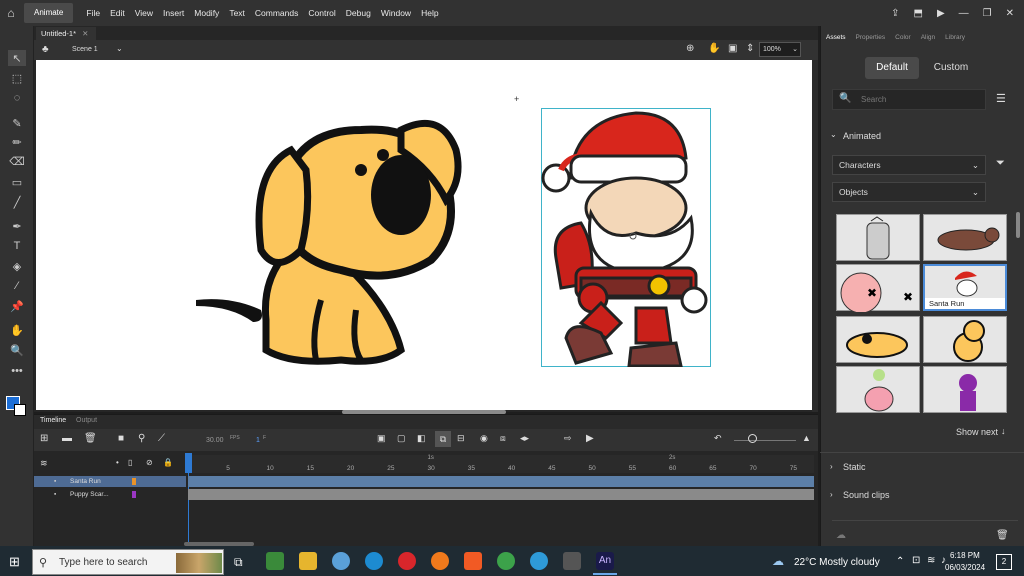  I want to click on menu-modify: Modify, so click(206, 13).